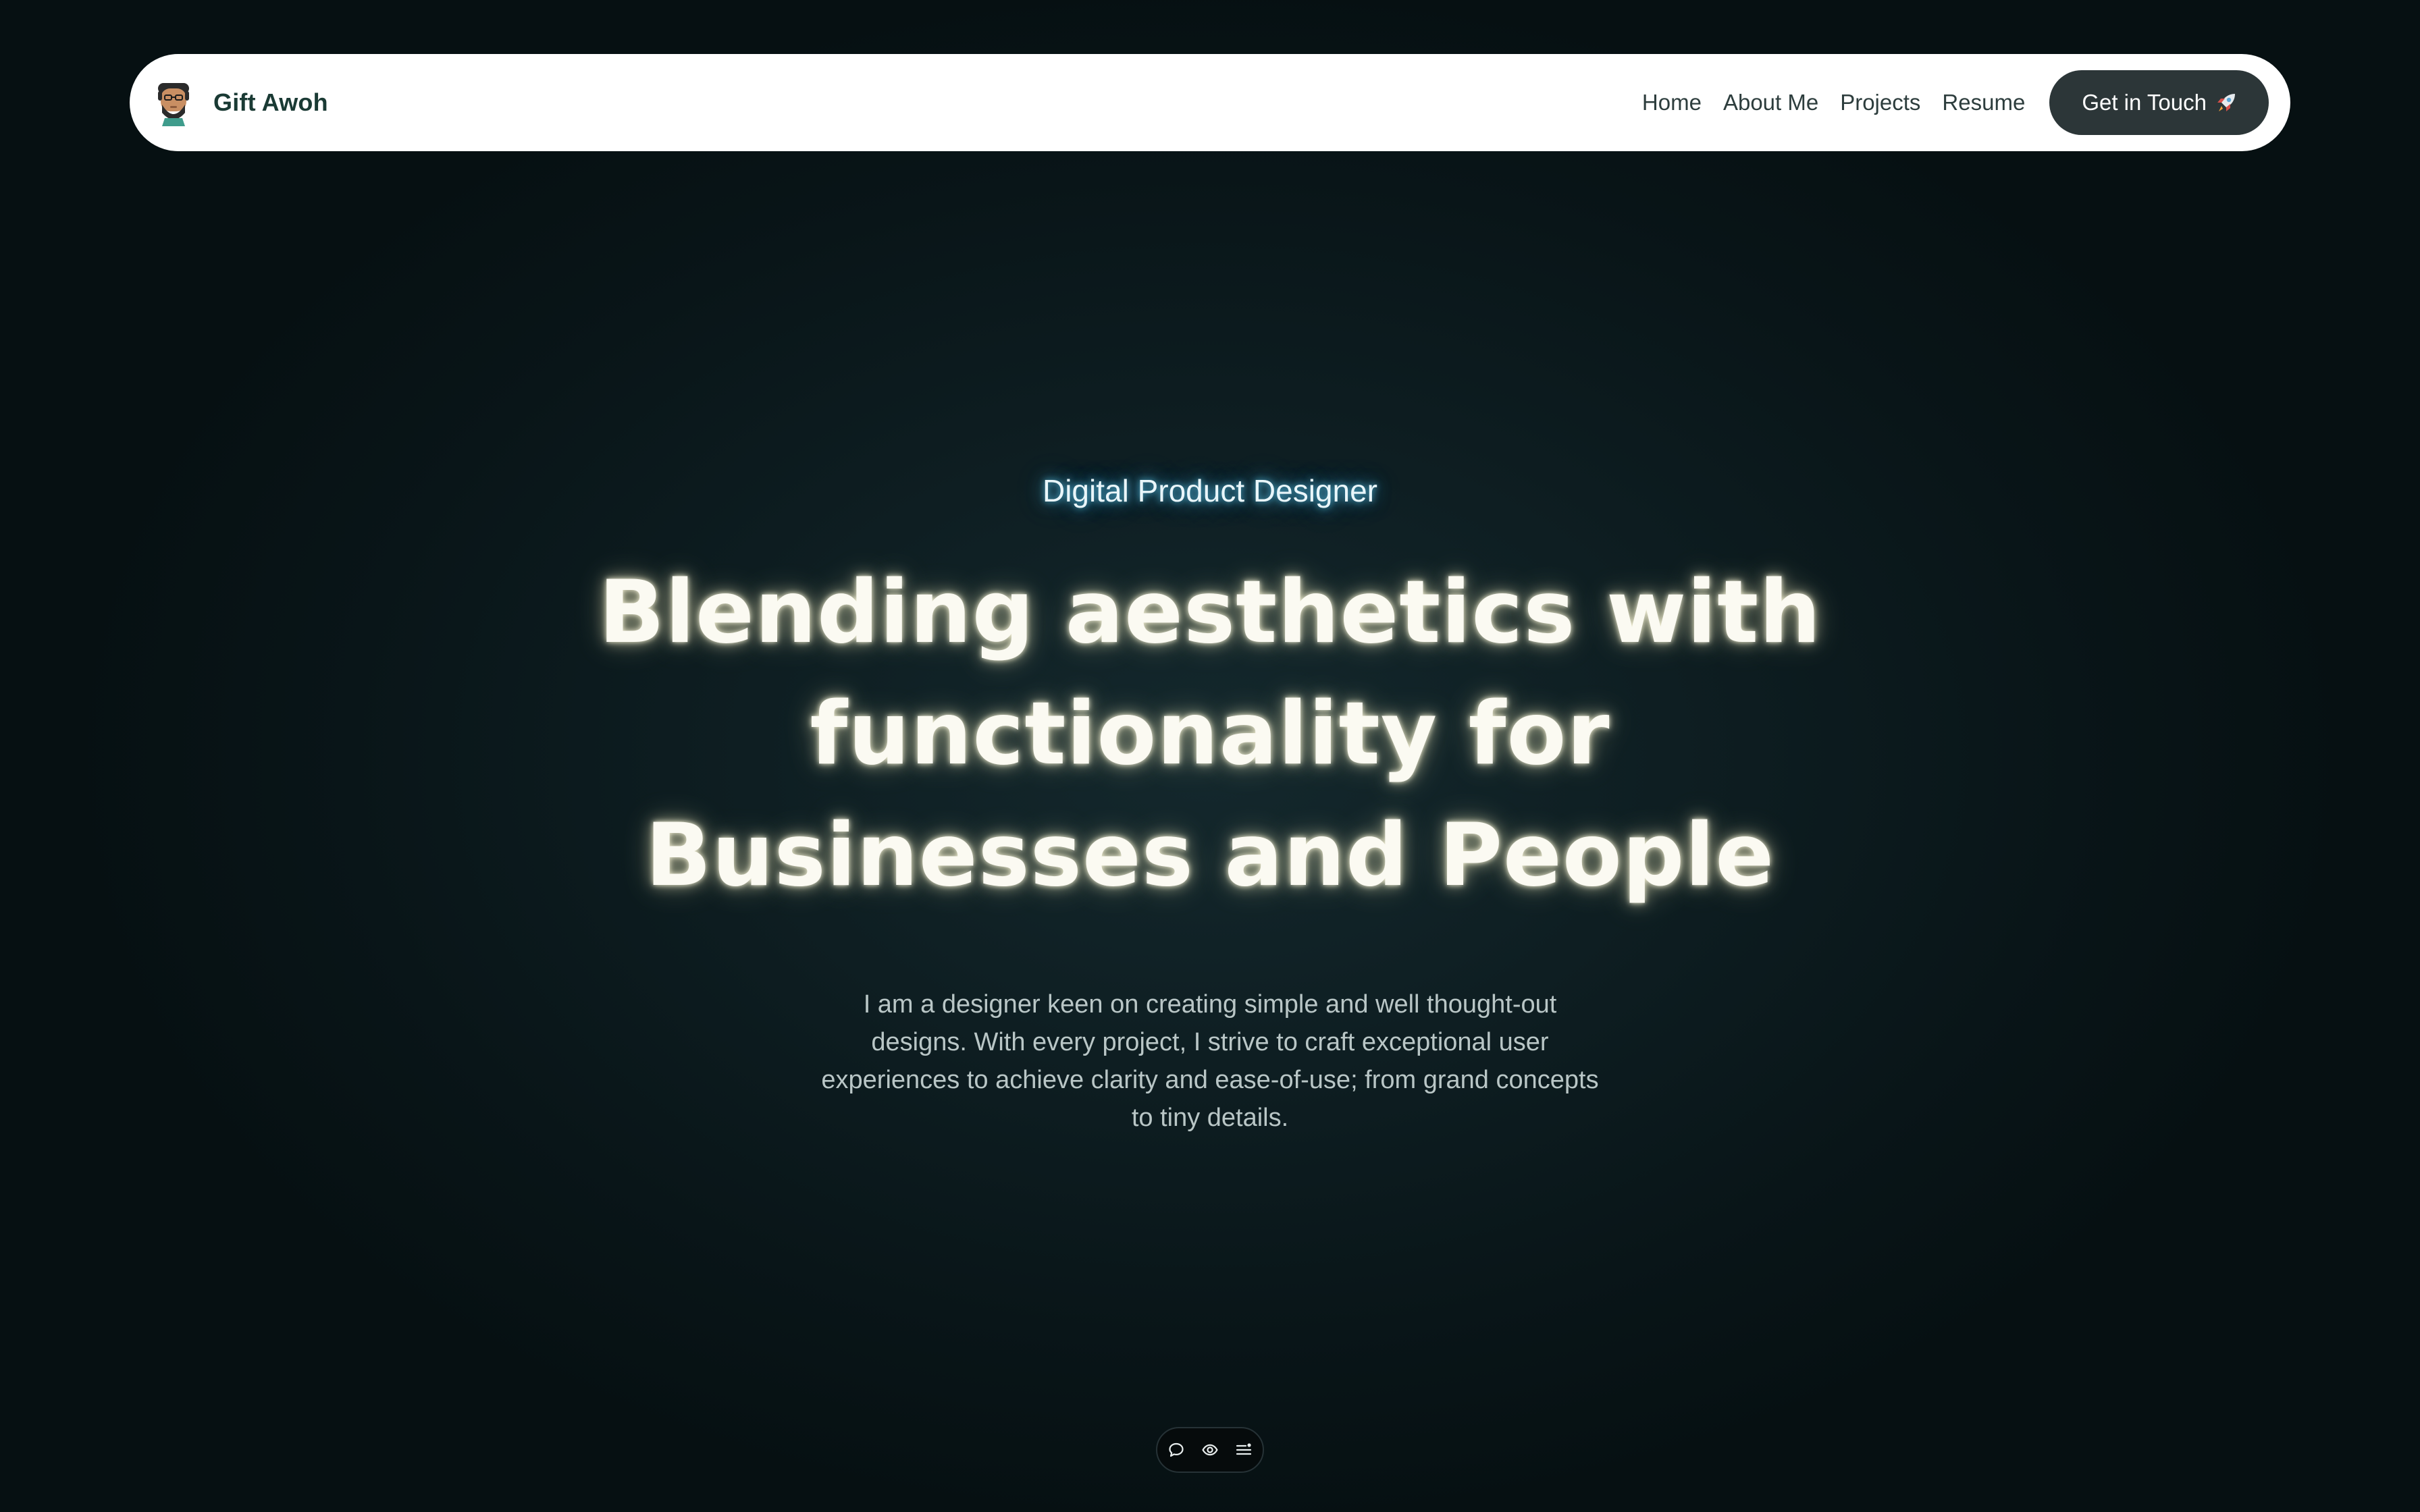  What do you see at coordinates (1672, 102) in the screenshot?
I see `nav-link-home: Home` at bounding box center [1672, 102].